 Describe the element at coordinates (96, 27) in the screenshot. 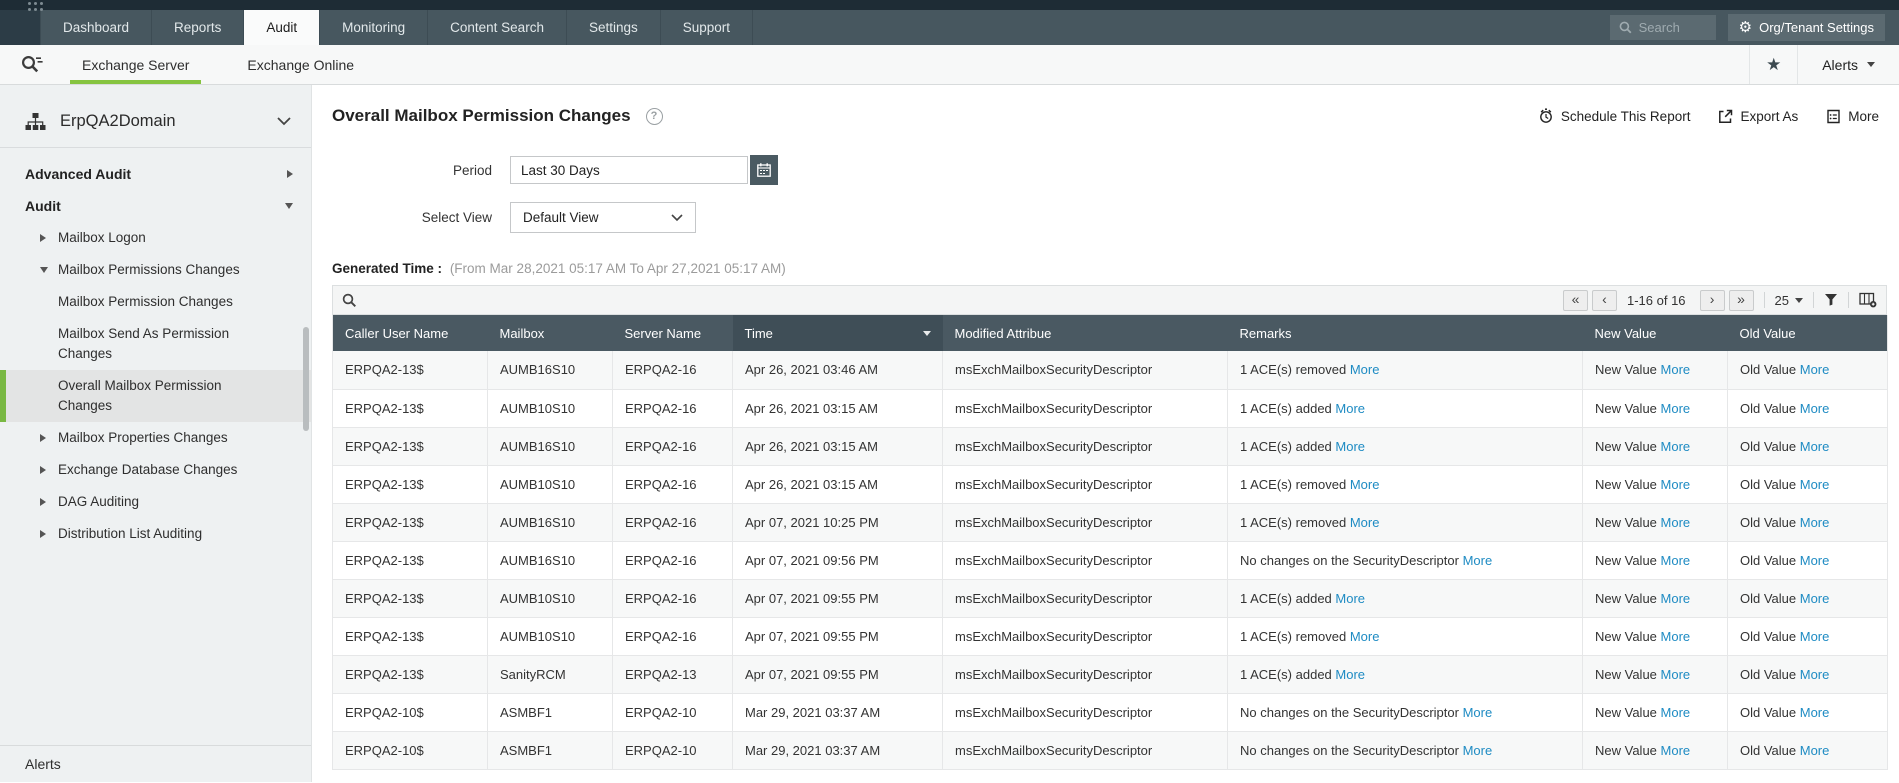

I see `nav-tab-dashboard: Dashboard` at that location.